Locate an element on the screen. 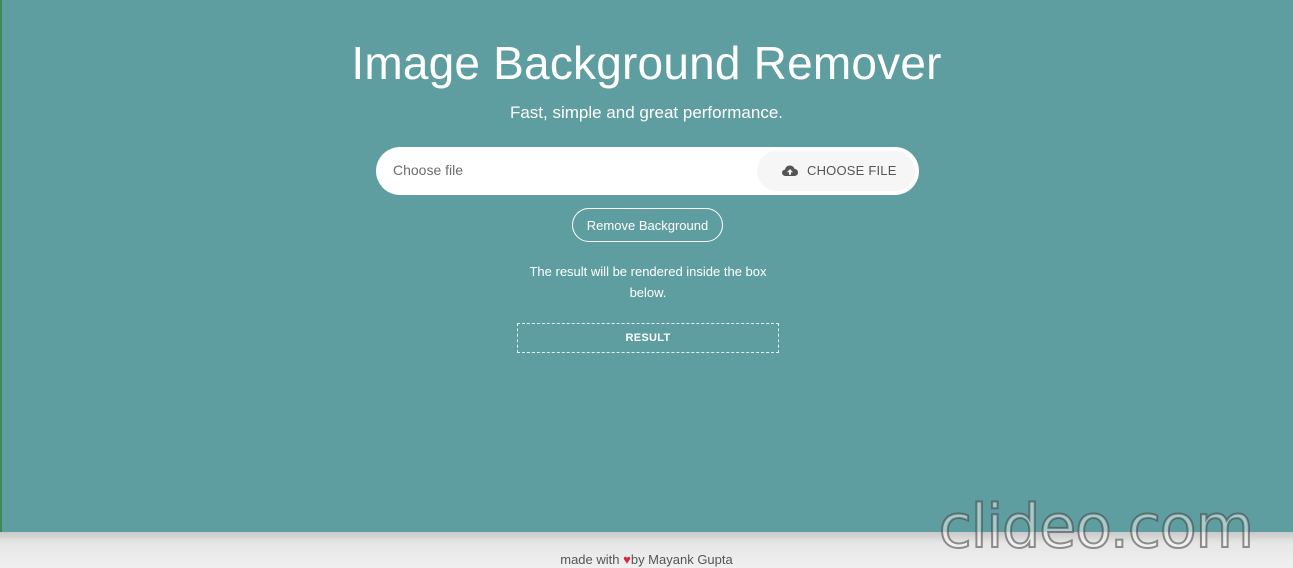  page-subtitle: Fast, simple and great performance. is located at coordinates (646, 112).